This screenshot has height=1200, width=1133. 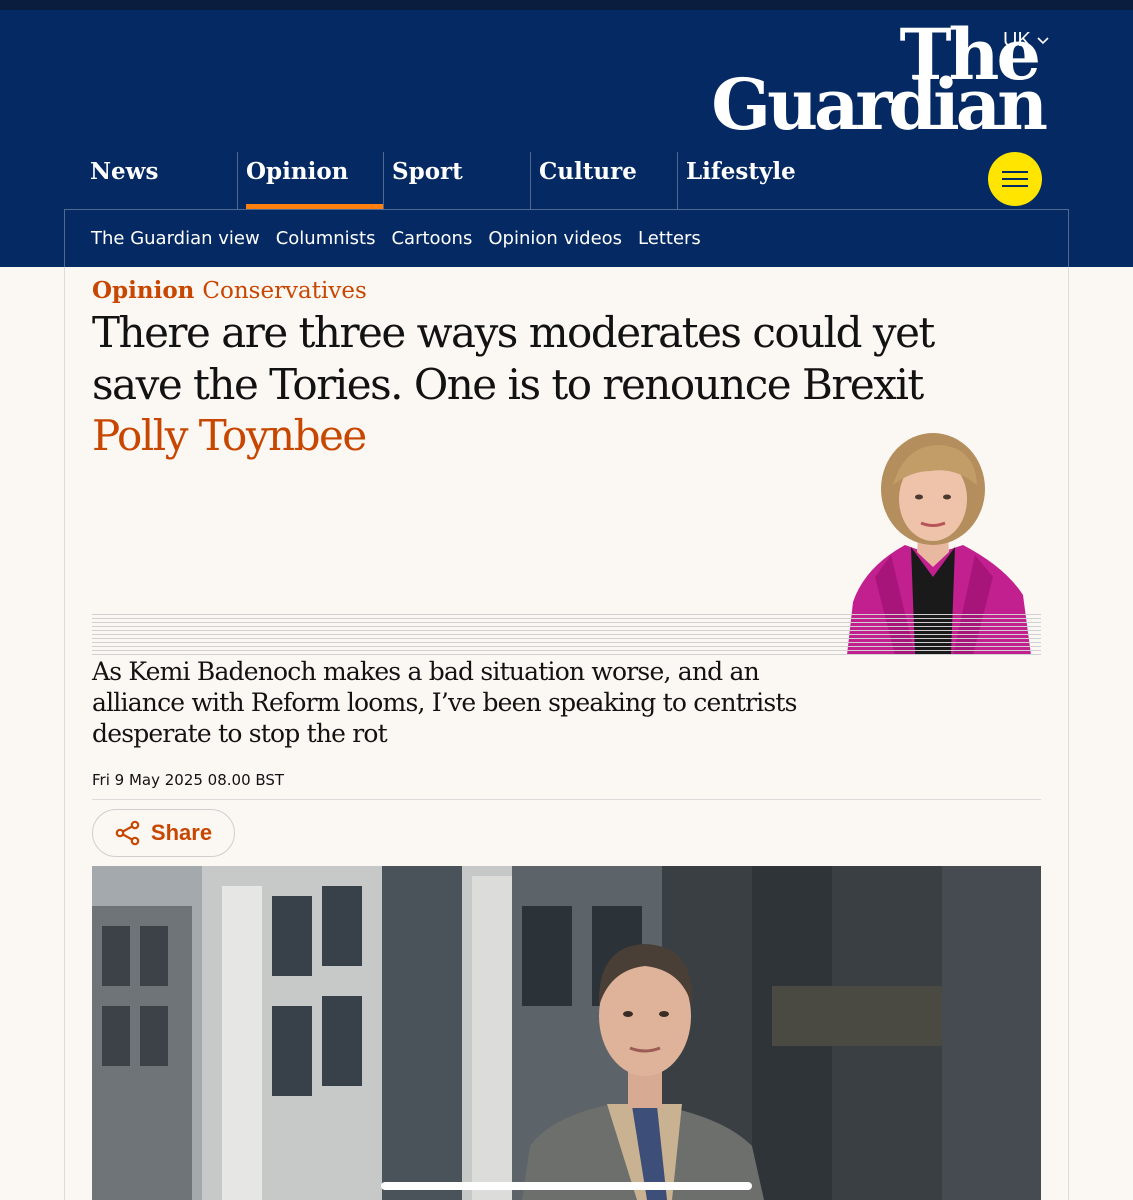 What do you see at coordinates (741, 171) in the screenshot?
I see `pillar-label: Lifestyle` at bounding box center [741, 171].